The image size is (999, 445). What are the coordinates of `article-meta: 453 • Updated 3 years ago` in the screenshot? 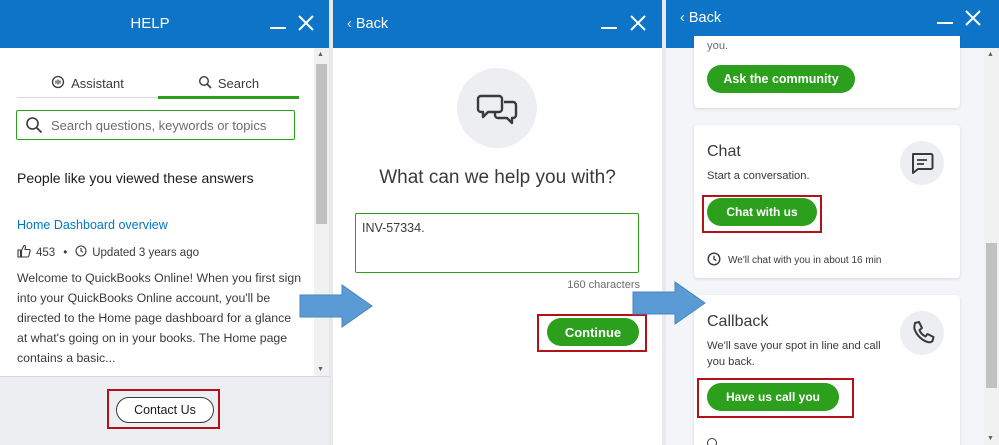 It's located at (108, 252).